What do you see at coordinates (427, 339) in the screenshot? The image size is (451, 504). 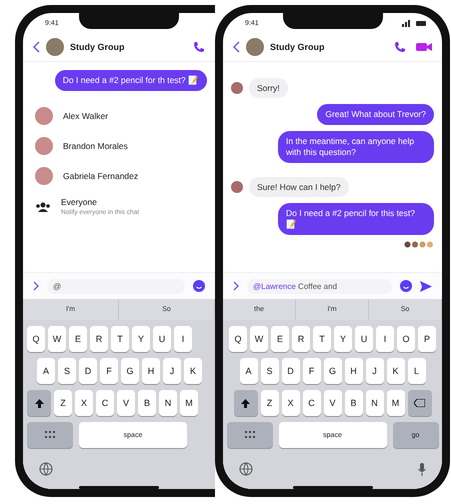 I see `letter-key: P` at bounding box center [427, 339].